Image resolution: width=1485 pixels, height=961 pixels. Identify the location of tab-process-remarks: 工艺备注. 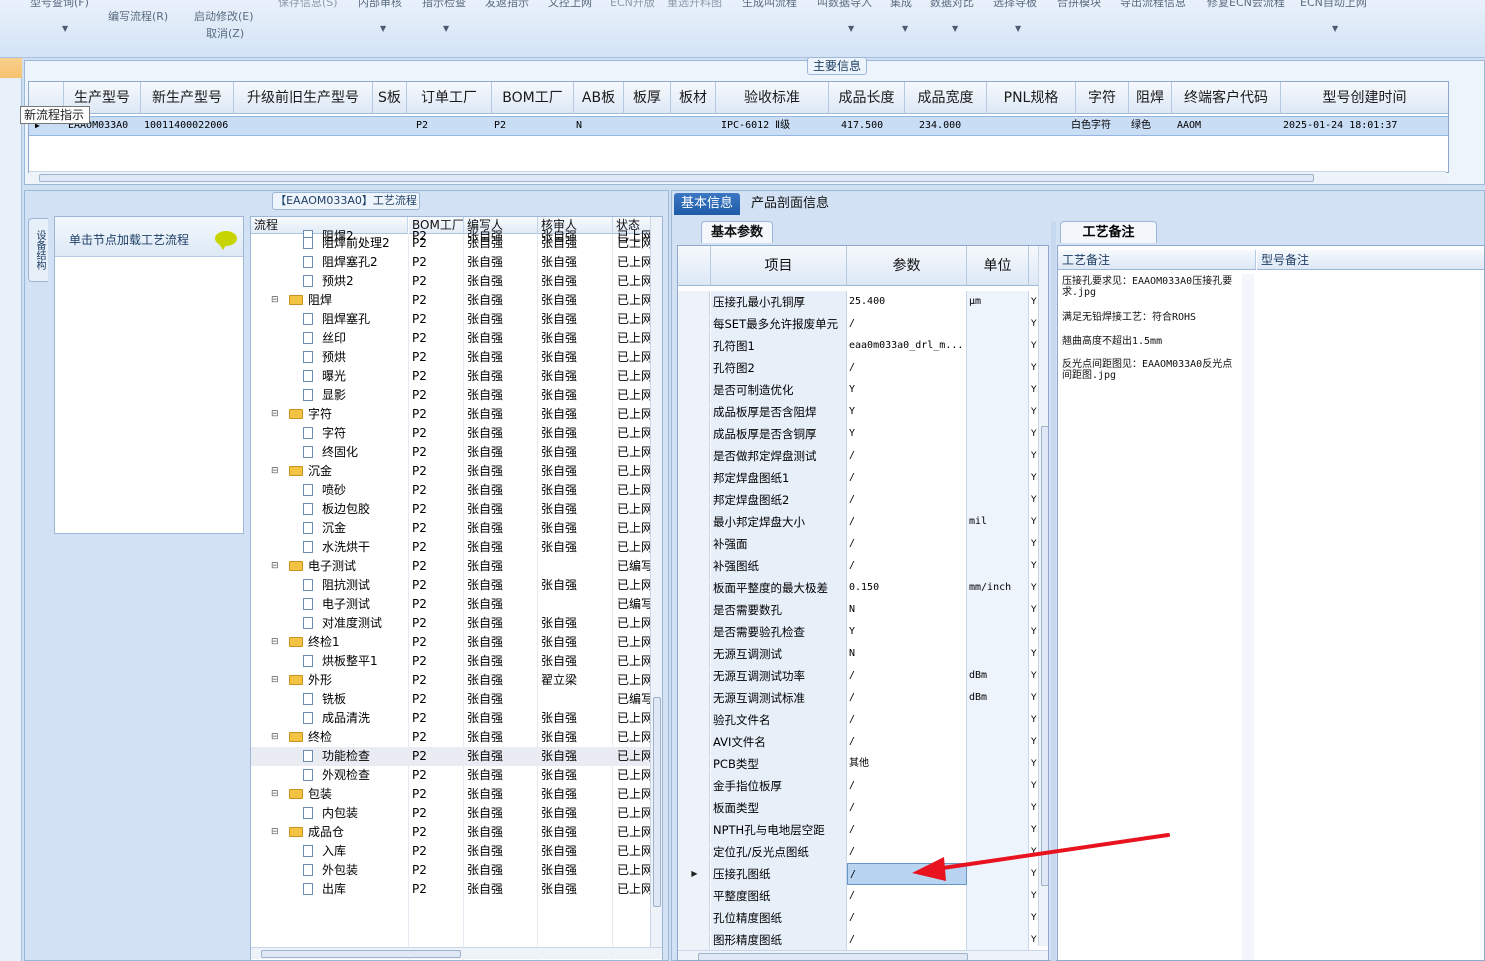
(1108, 232).